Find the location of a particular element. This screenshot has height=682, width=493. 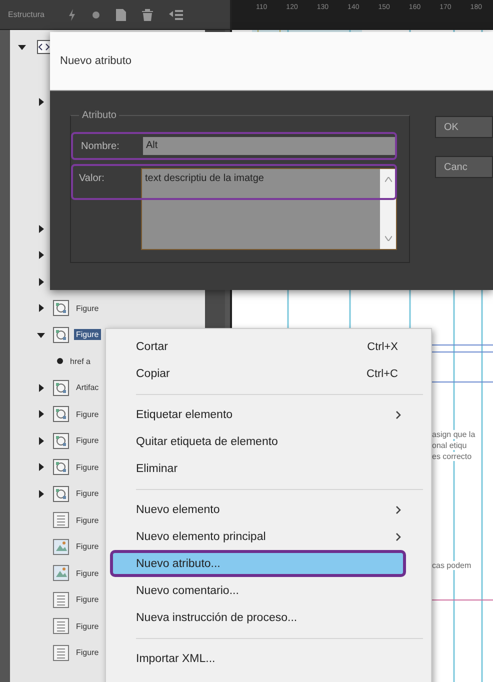

document-text: asign que la is located at coordinates (454, 434).